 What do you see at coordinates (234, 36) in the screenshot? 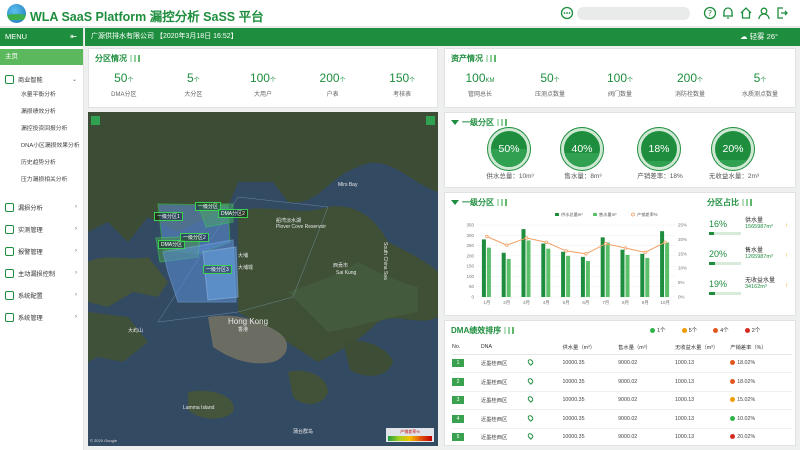
I see `datetime-close: 】` at bounding box center [234, 36].